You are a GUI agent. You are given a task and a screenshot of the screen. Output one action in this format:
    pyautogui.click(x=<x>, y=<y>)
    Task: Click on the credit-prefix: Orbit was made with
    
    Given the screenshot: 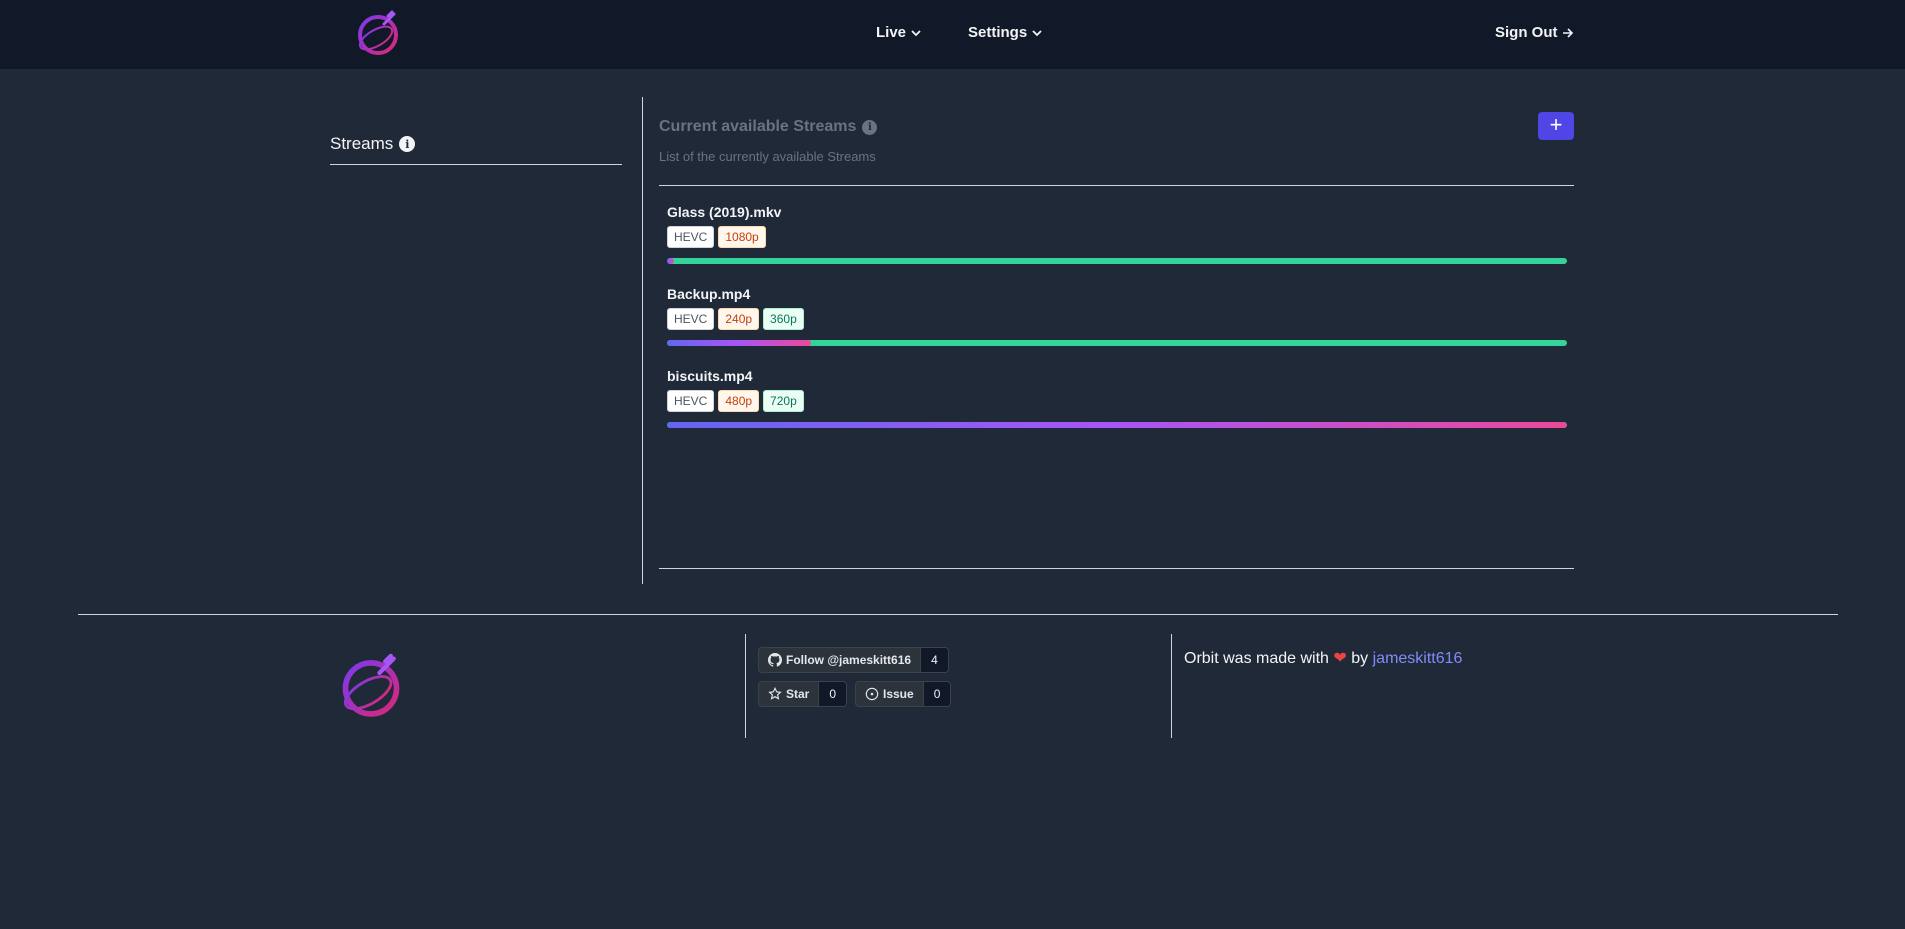 What is the action you would take?
    pyautogui.click(x=1256, y=658)
    